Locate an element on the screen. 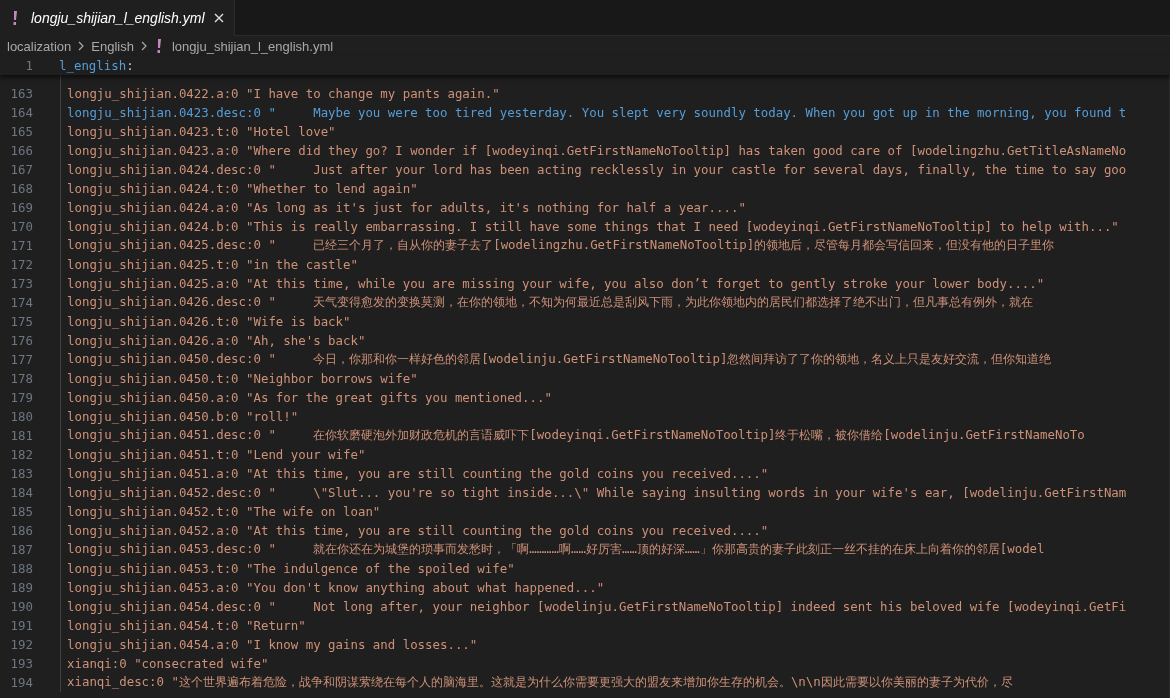 The image size is (1170, 698). code-line: longju_shijian.0451.a:0 "At this time, you are still counting the gold coins you received...." is located at coordinates (418, 473).